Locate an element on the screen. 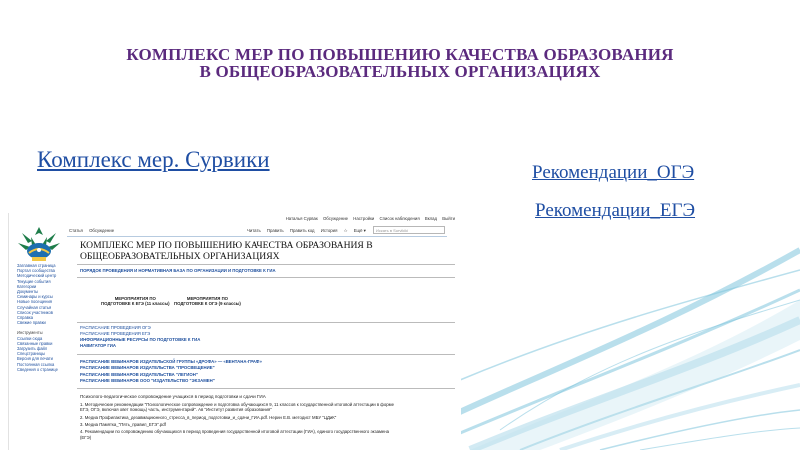 The width and height of the screenshot is (800, 450). tab-edit: Править is located at coordinates (275, 230).